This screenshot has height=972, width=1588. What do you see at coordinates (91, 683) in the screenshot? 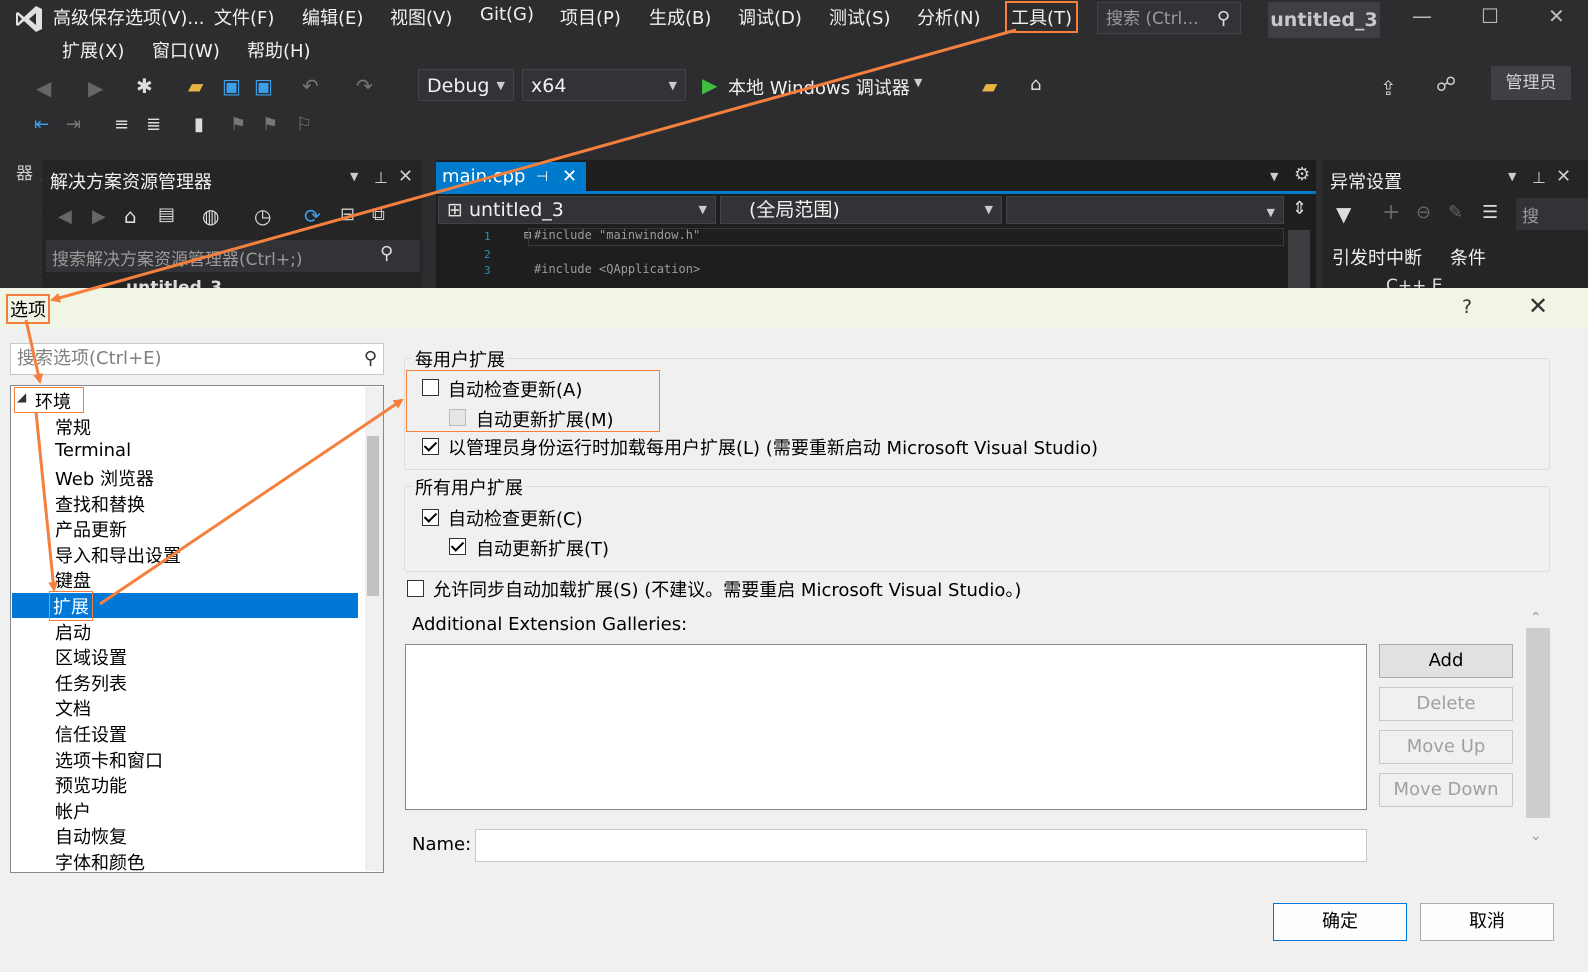
I see `tree-item: 任务列表` at bounding box center [91, 683].